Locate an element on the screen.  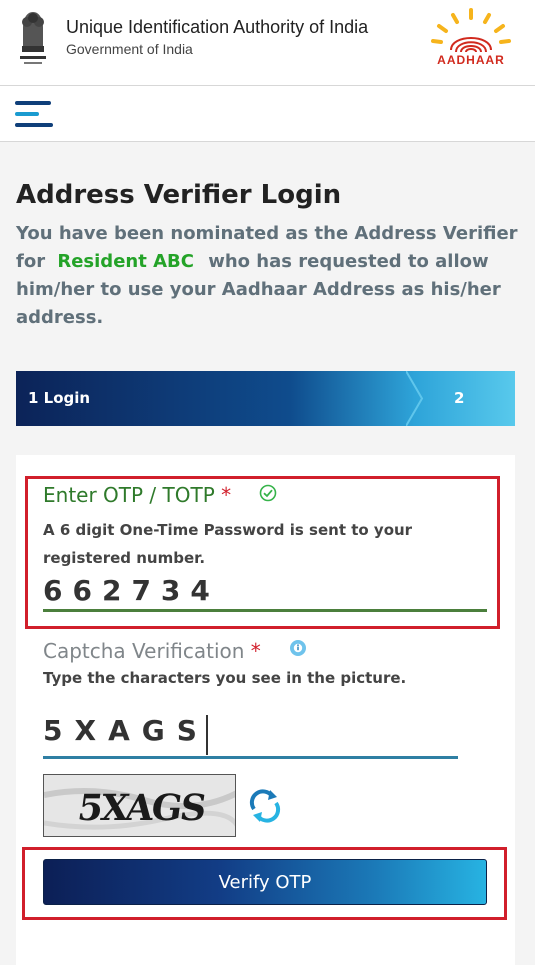
navbar is located at coordinates (267, 114).